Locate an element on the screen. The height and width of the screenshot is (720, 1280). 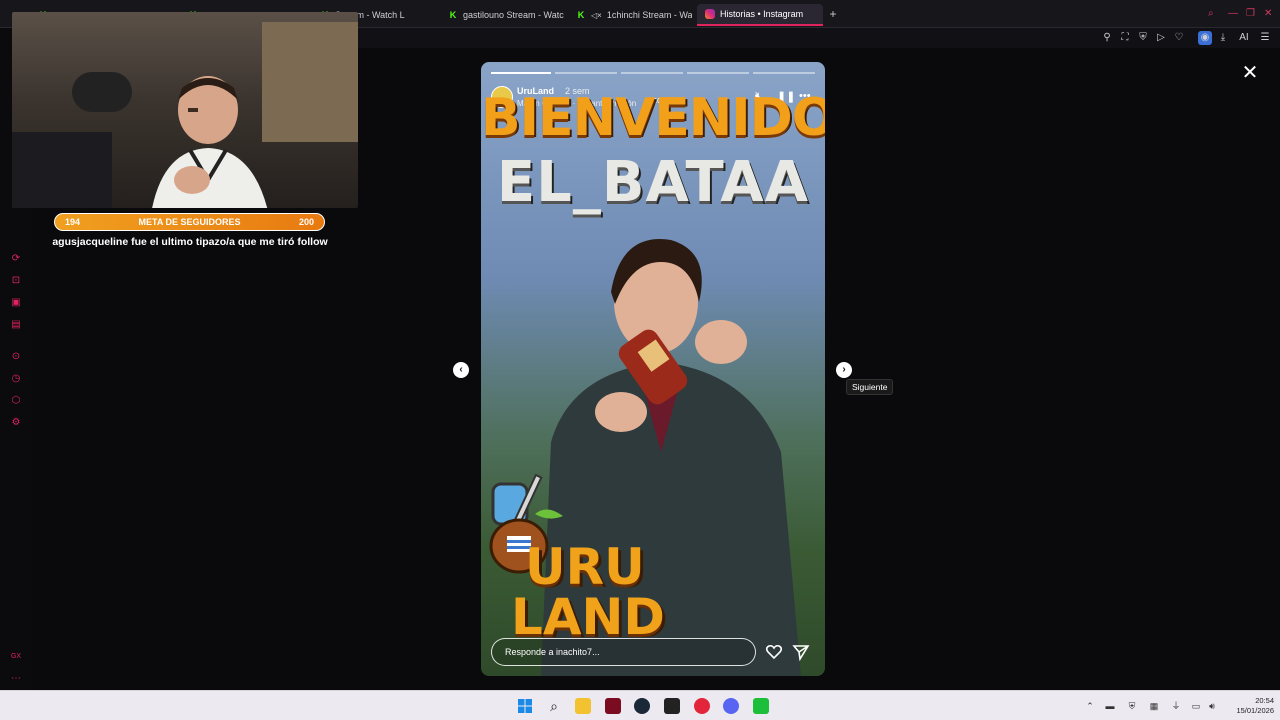
media-player-icon is located at coordinates (702, 706).